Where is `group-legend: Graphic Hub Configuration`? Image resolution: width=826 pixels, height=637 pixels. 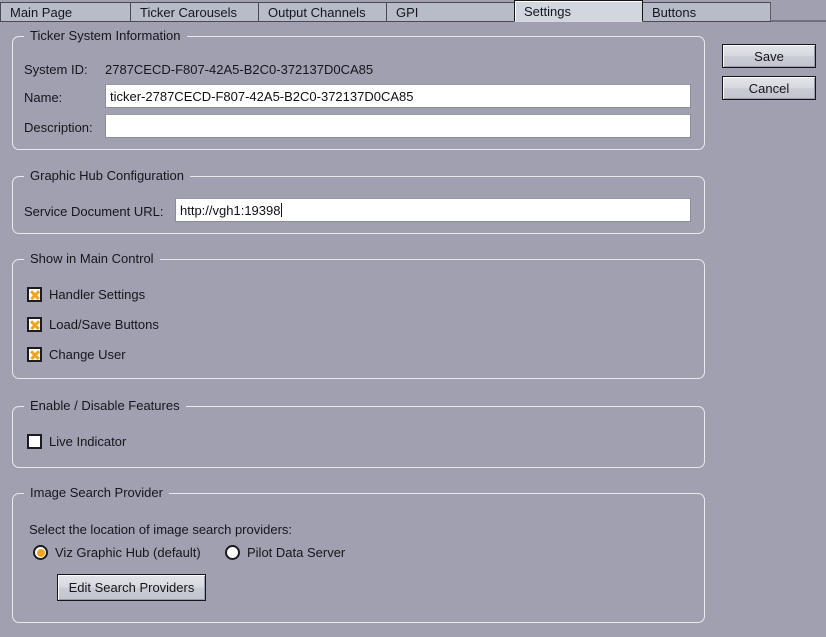
group-legend: Graphic Hub Configuration is located at coordinates (107, 175).